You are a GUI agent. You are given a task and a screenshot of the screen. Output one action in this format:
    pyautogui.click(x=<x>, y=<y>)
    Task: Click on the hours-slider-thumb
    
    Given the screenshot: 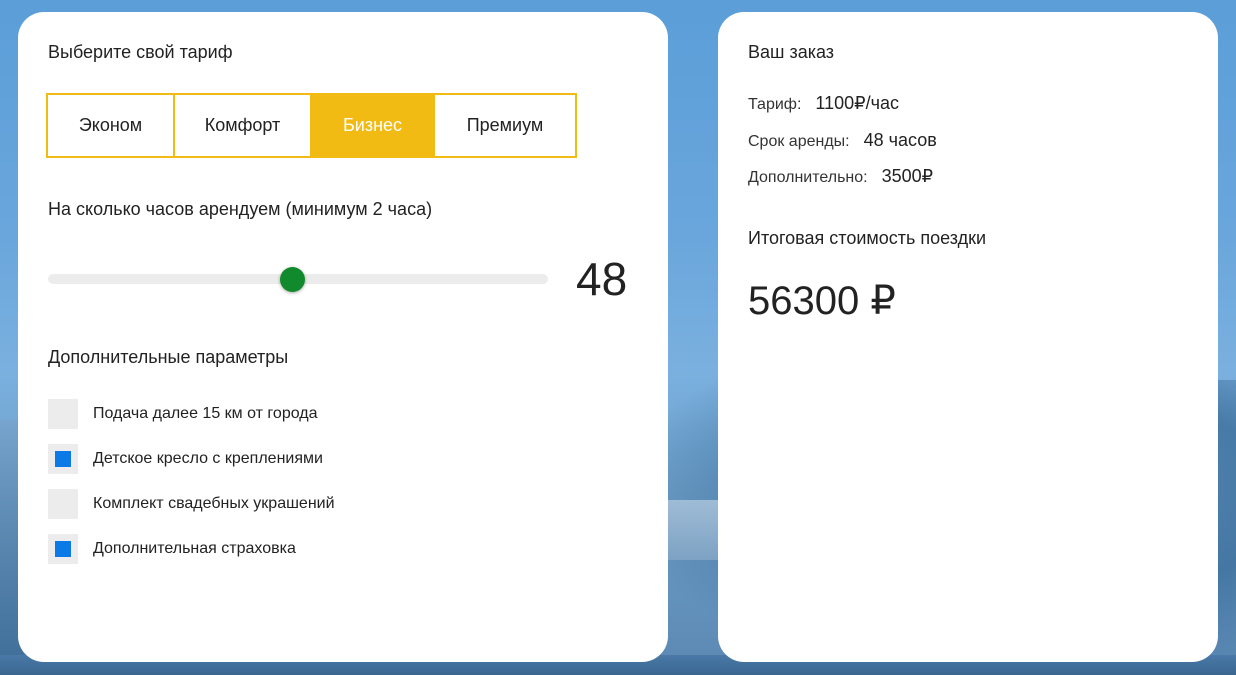 What is the action you would take?
    pyautogui.click(x=292, y=279)
    